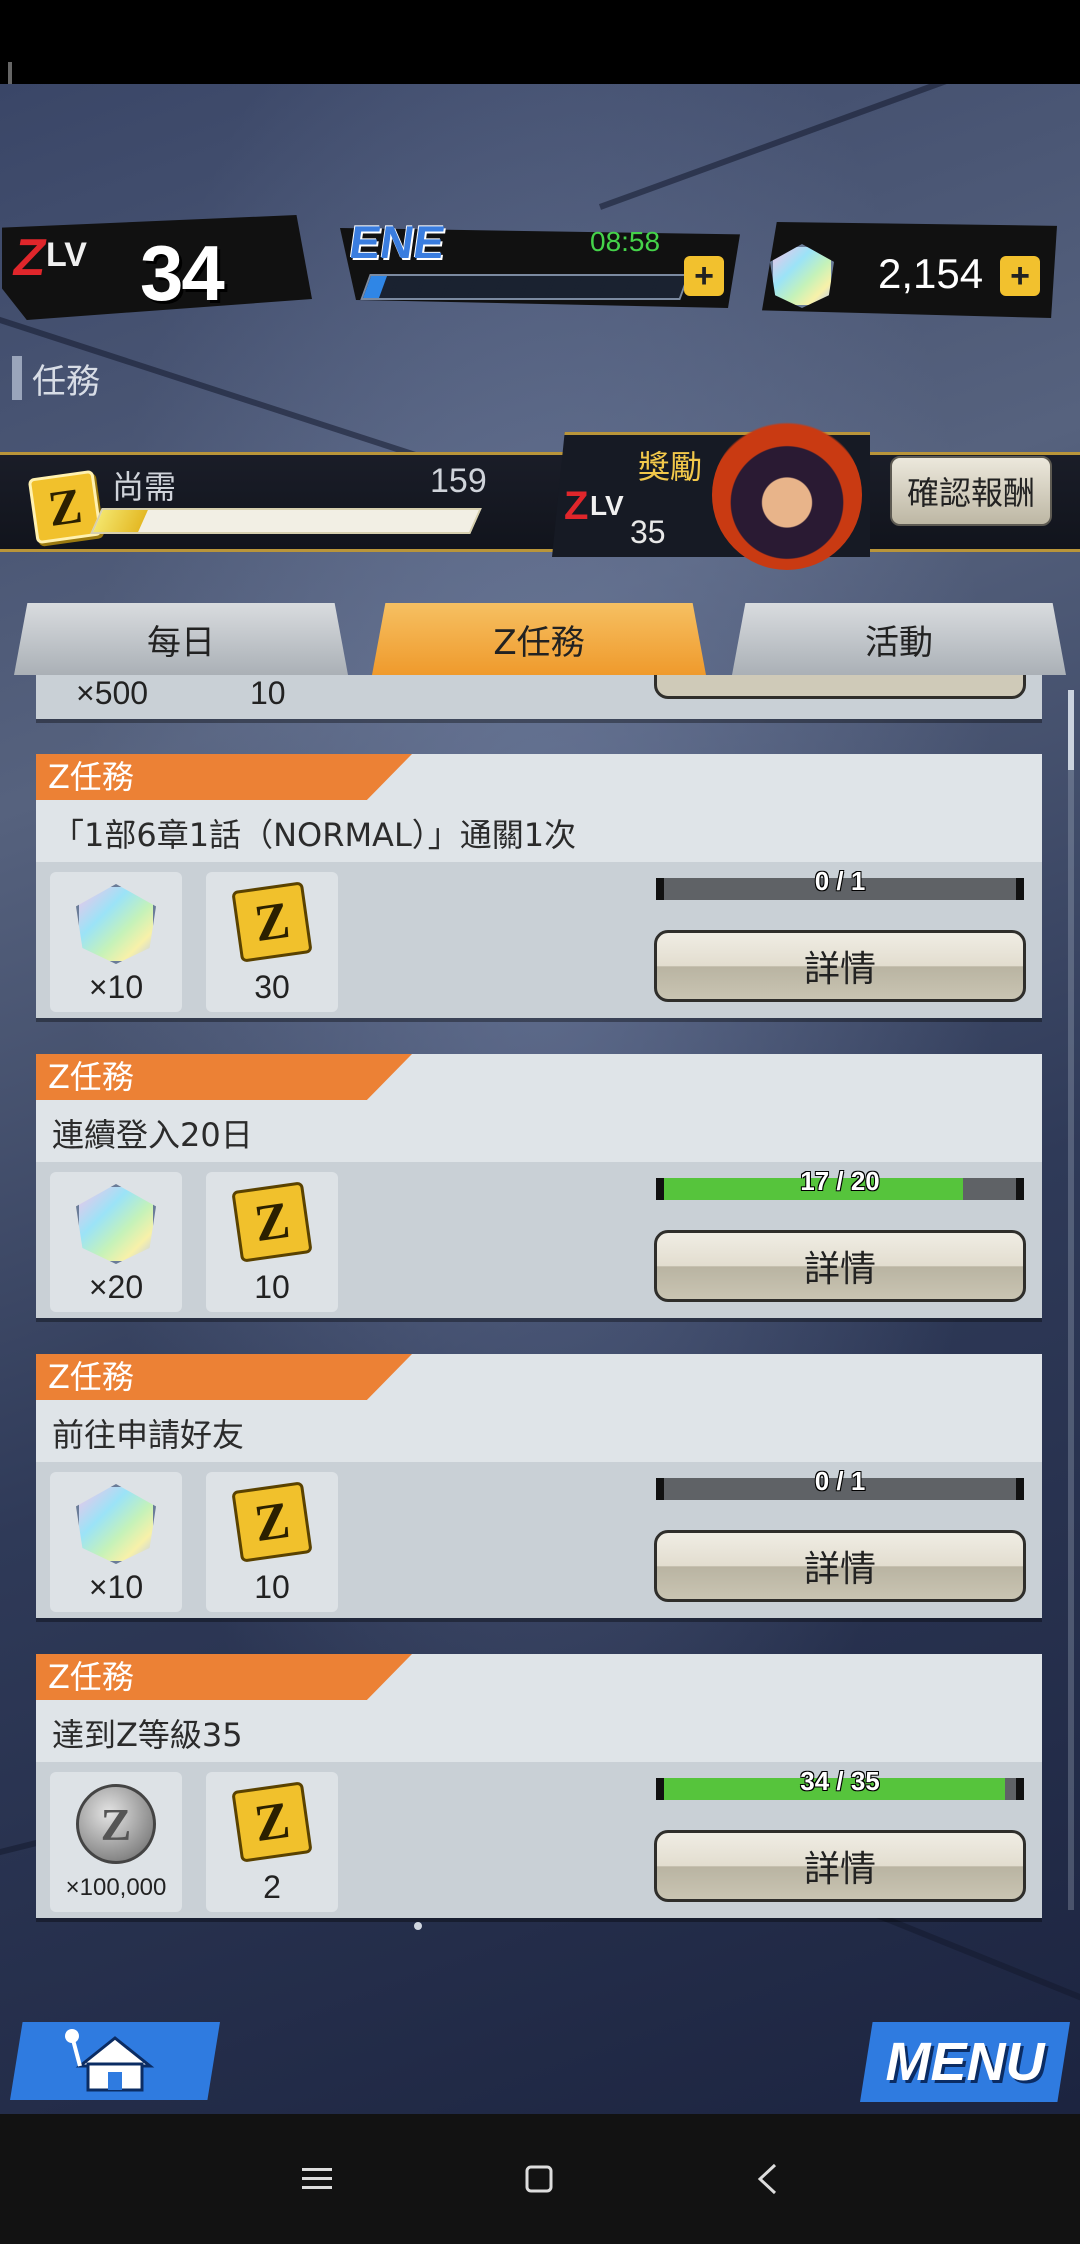 The image size is (1080, 2244). I want to click on section-title: 任務, so click(66, 381).